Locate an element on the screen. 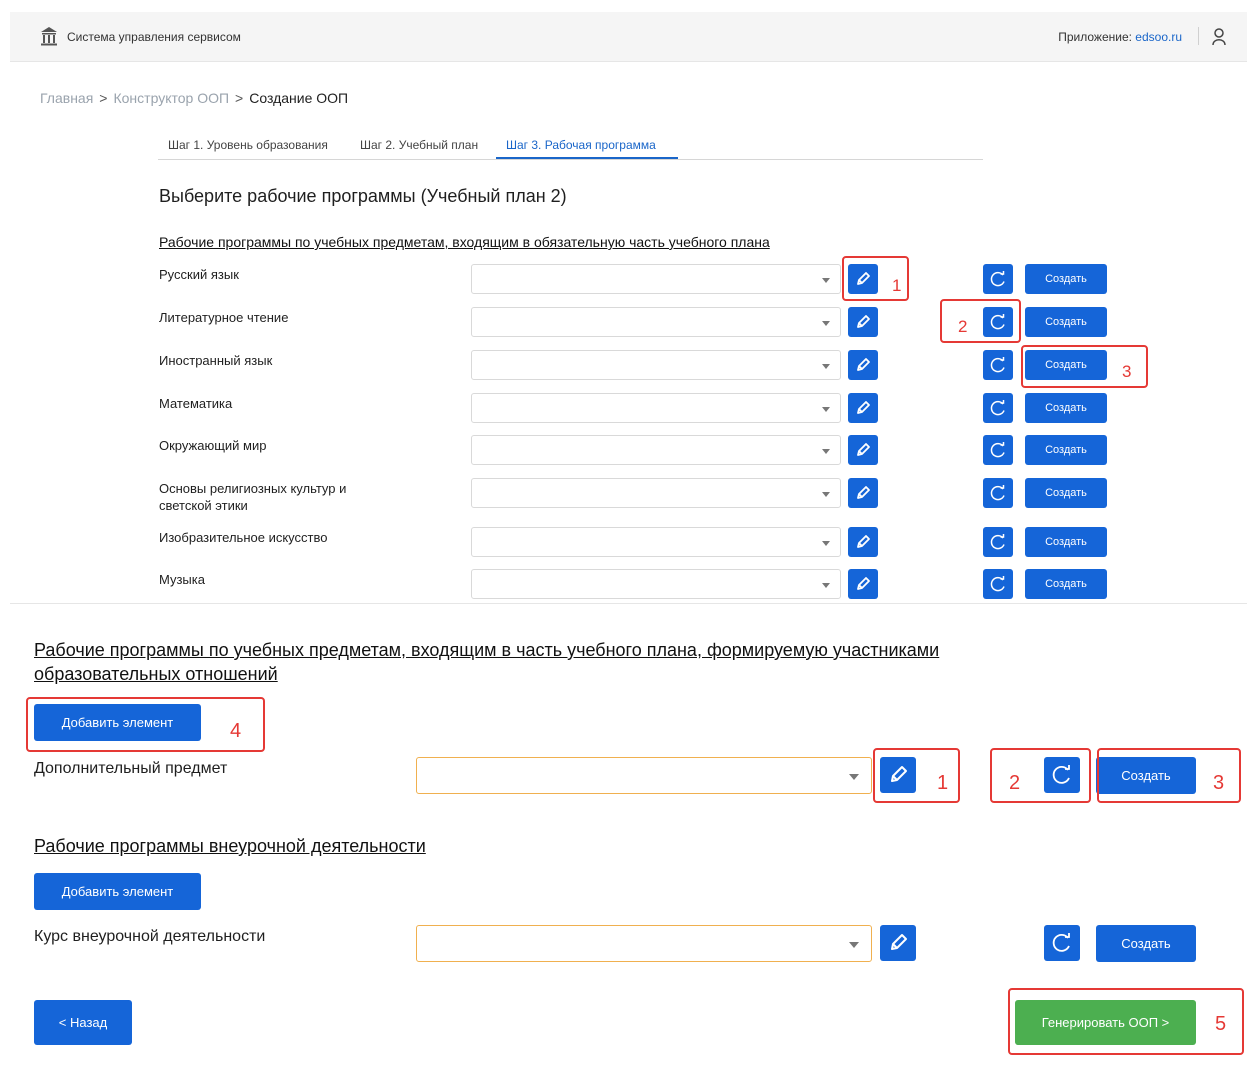 Image resolution: width=1247 pixels, height=1080 pixels. add-element-button: Добавить элемент is located at coordinates (117, 891).